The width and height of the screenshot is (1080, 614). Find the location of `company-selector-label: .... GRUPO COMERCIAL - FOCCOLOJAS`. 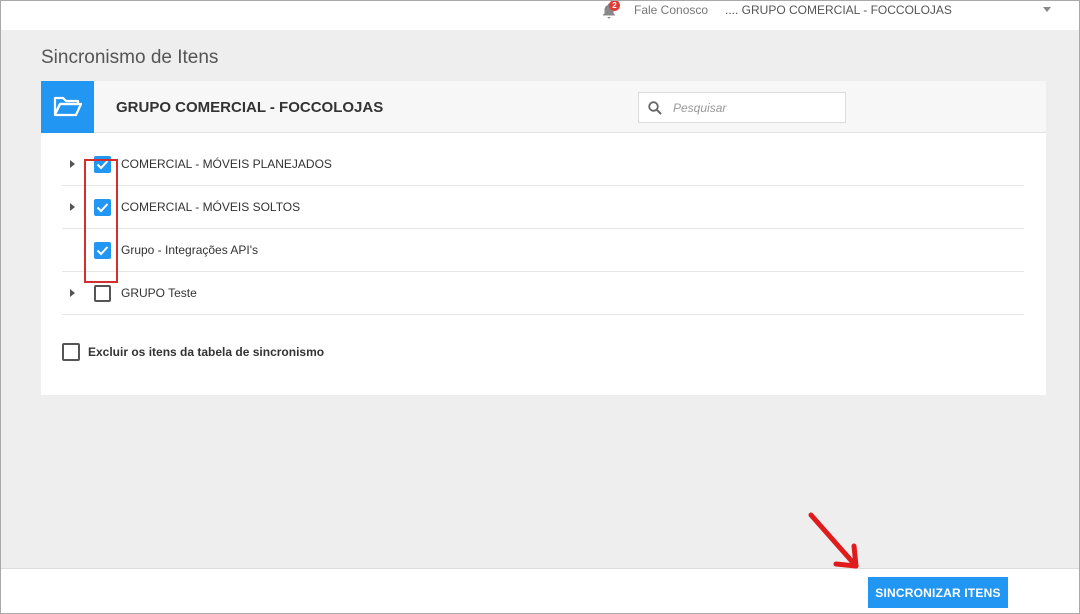

company-selector-label: .... GRUPO COMERCIAL - FOCCOLOJAS is located at coordinates (838, 10).